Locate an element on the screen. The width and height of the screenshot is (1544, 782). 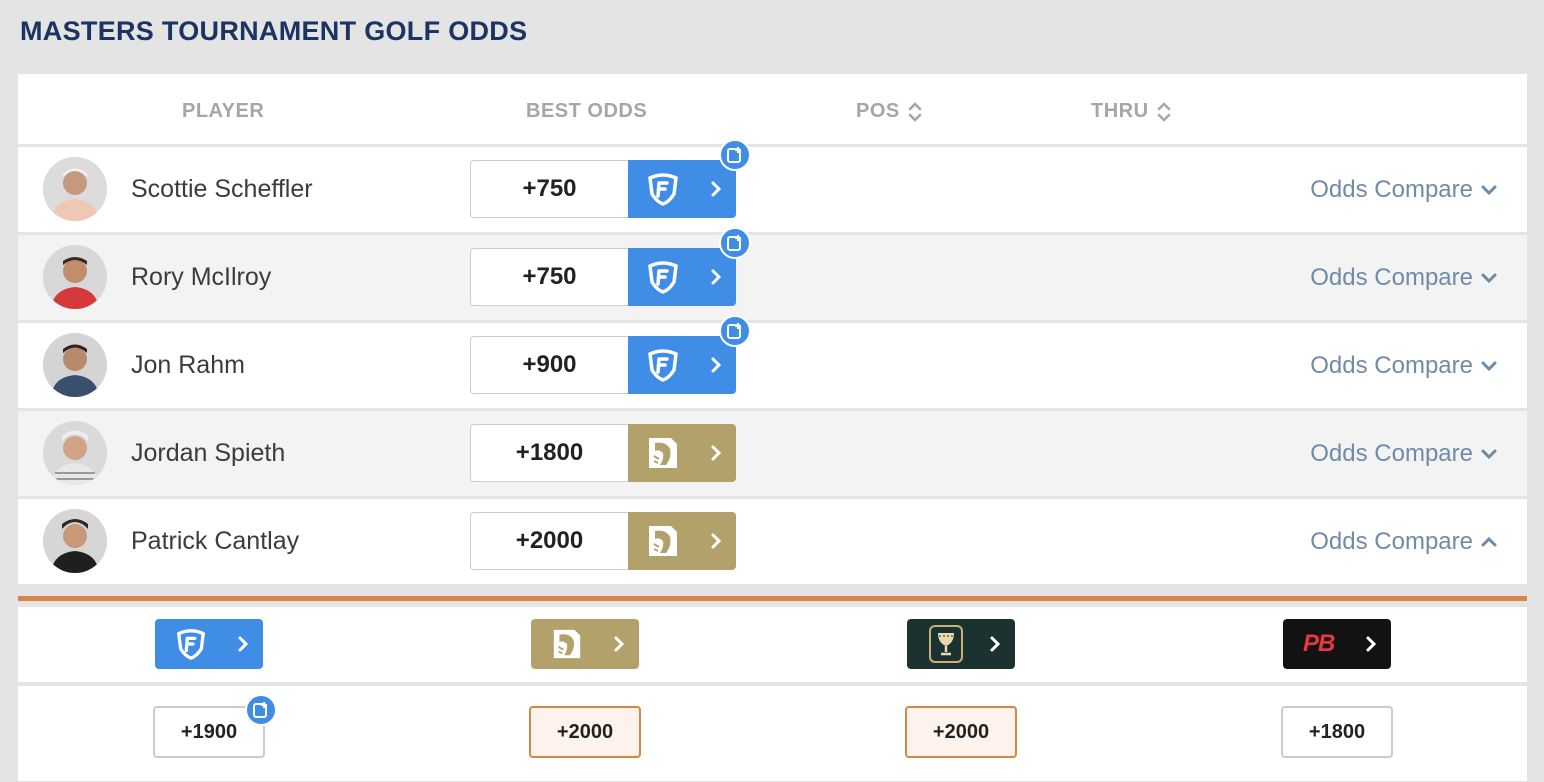
odds-value: +1800 is located at coordinates (549, 453).